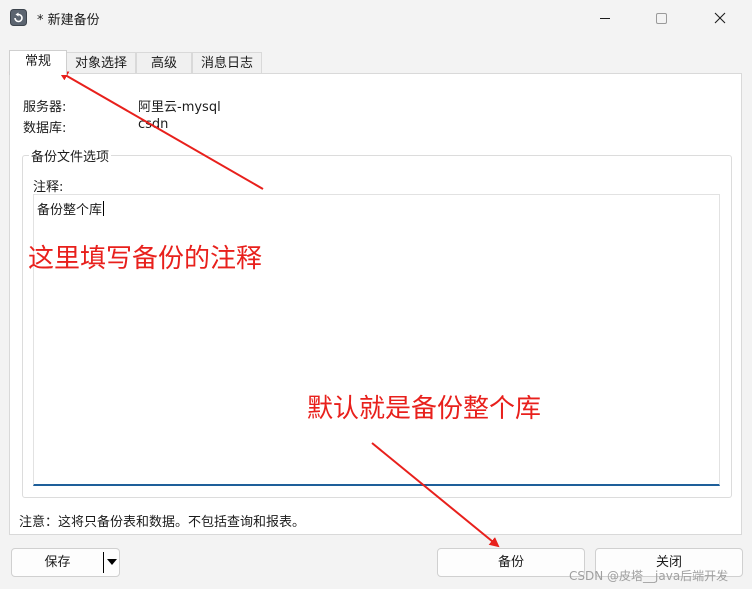 This screenshot has width=752, height=589. I want to click on minimize-button, so click(605, 18).